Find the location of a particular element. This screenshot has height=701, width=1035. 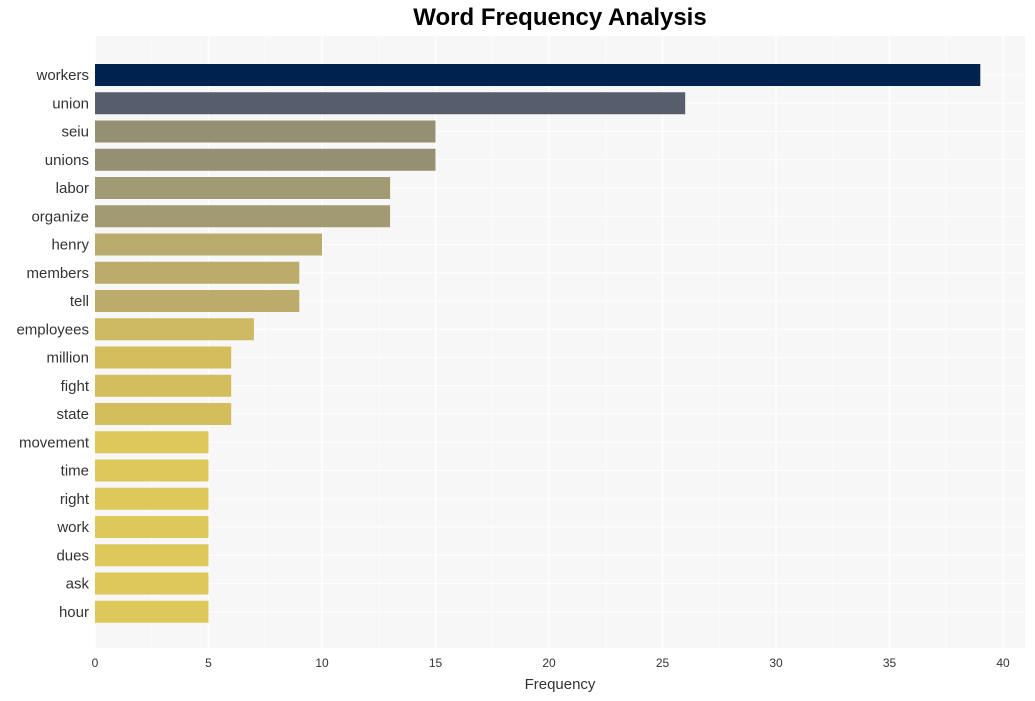

bar-labor is located at coordinates (243, 188).